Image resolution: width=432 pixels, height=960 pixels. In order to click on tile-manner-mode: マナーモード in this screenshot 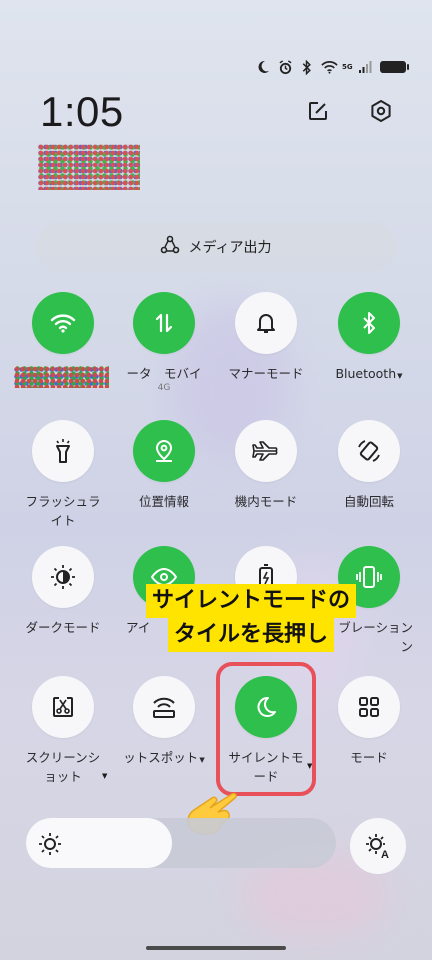, I will do `click(266, 337)`.